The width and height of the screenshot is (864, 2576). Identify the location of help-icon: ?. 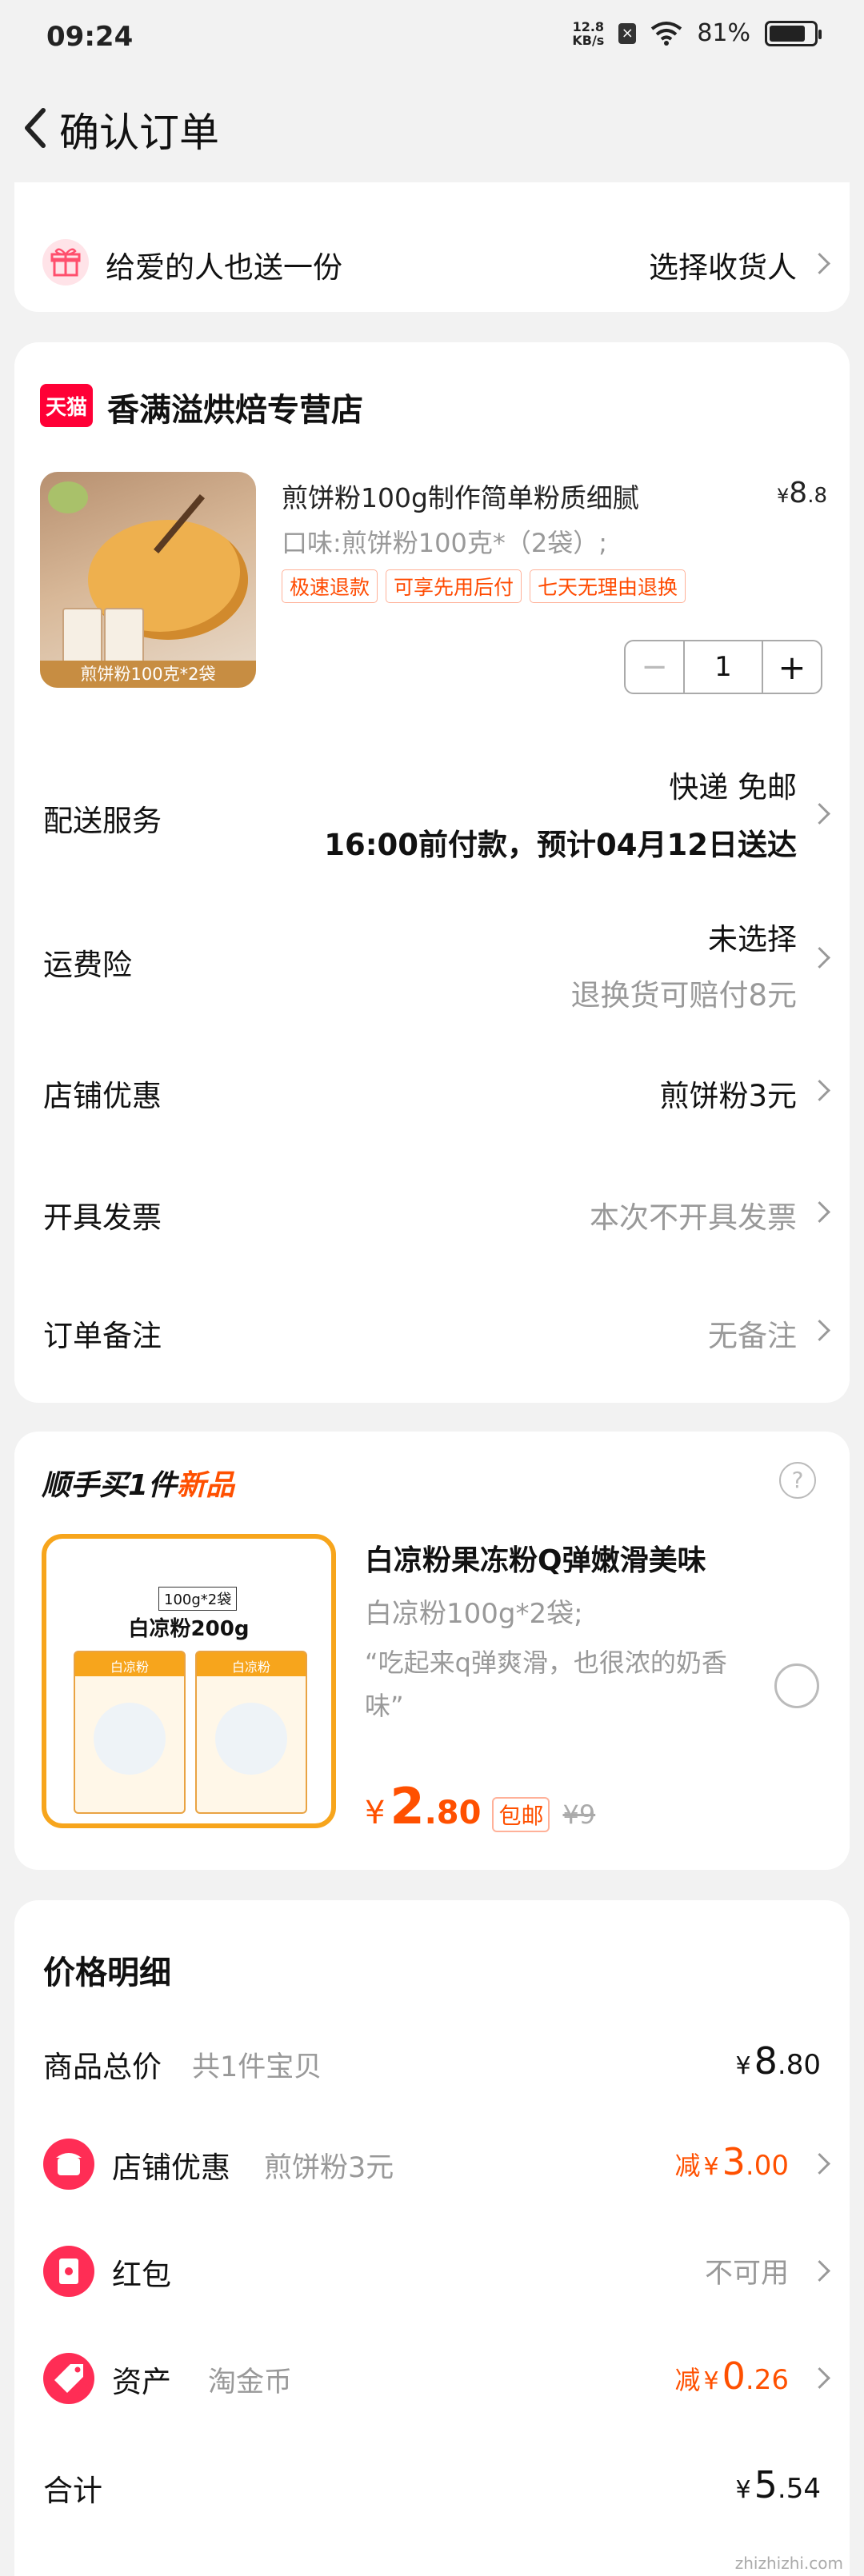
(797, 1481).